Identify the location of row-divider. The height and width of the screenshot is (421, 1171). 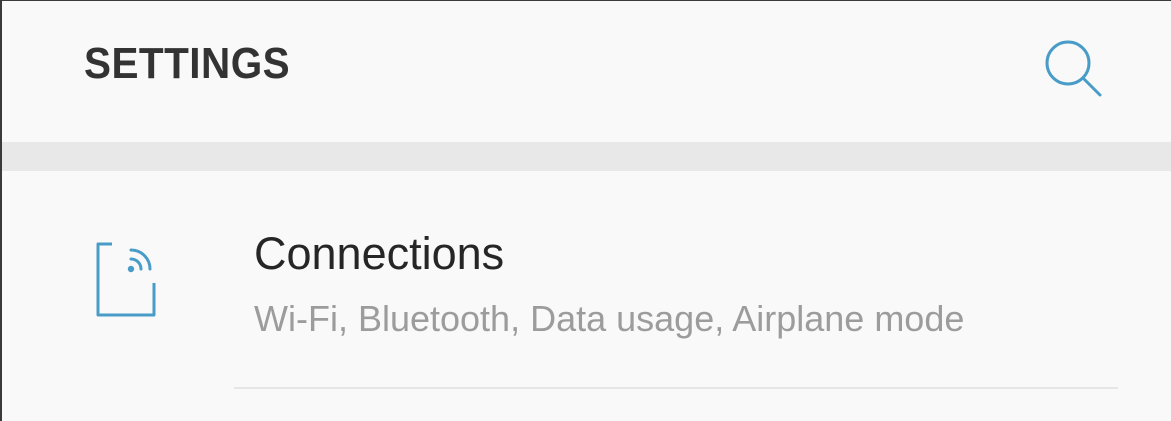
(676, 388).